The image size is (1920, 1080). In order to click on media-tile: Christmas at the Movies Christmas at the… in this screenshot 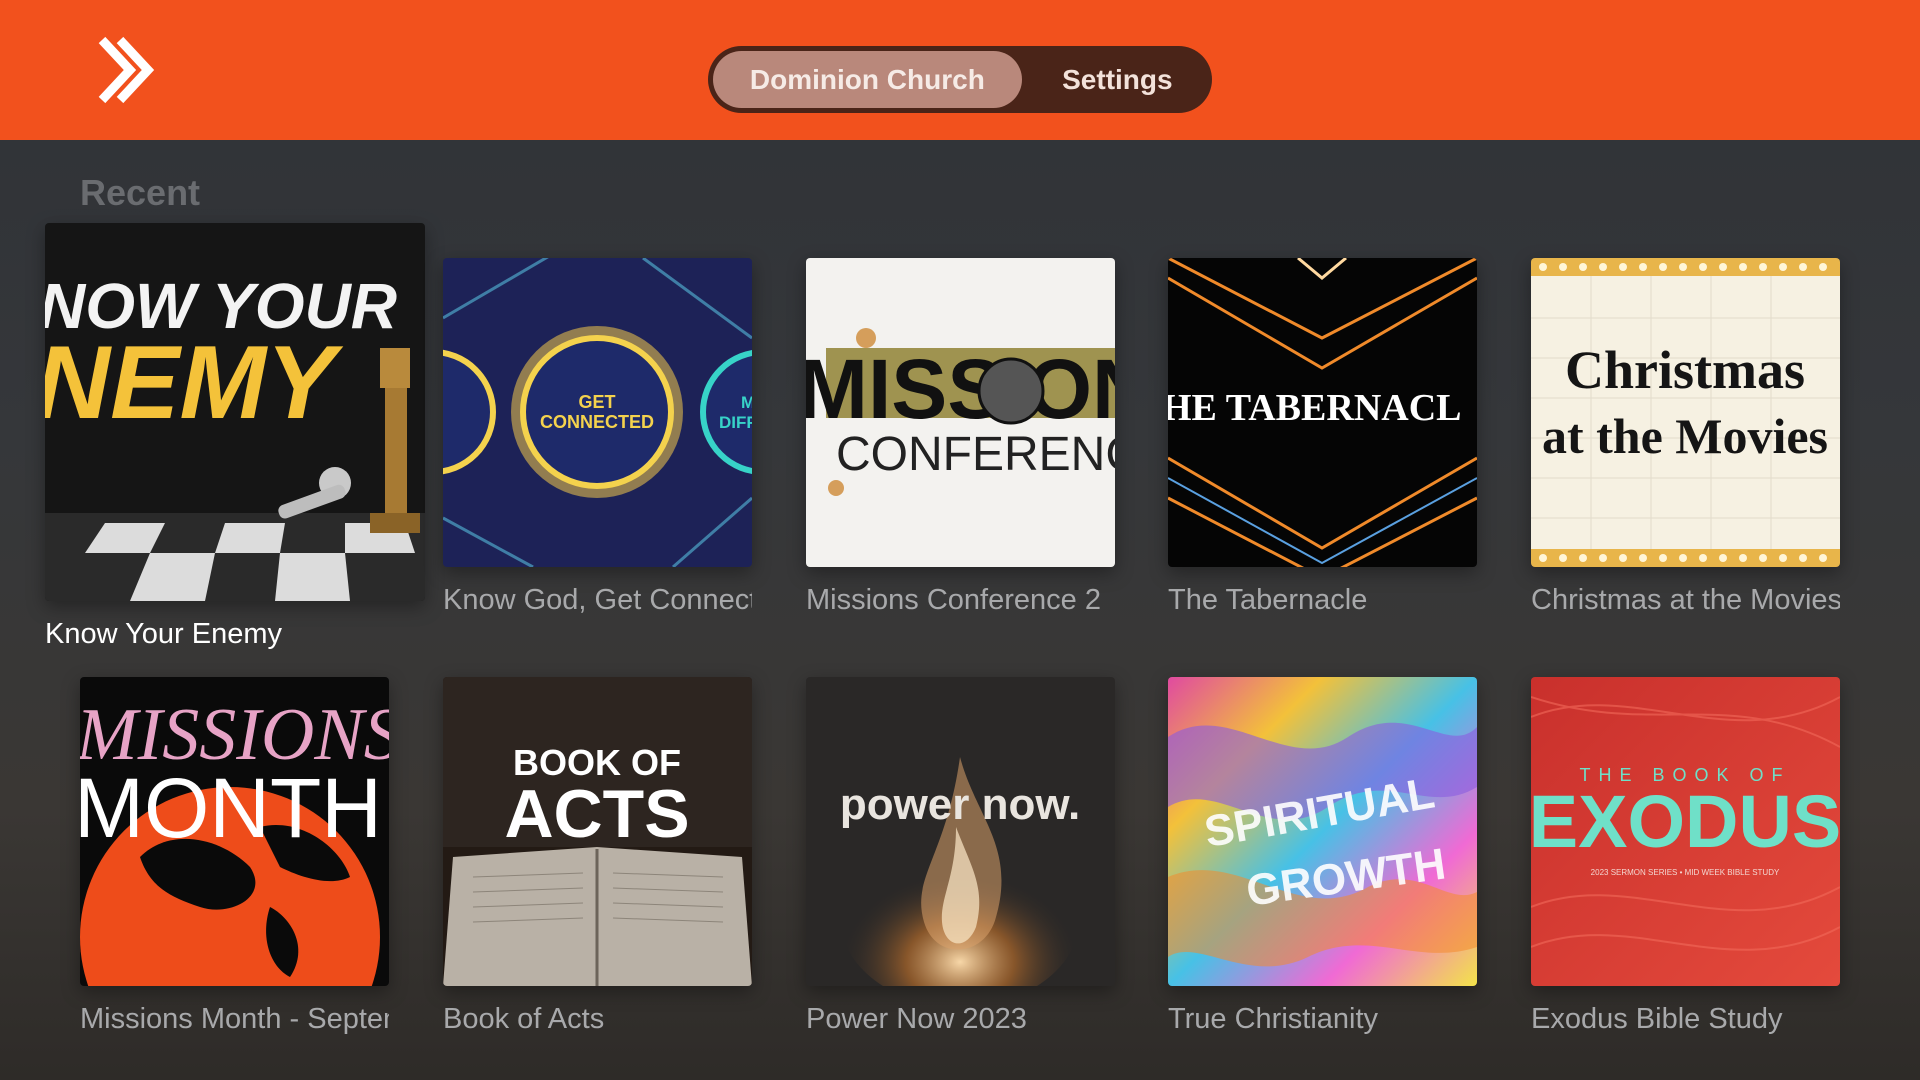, I will do `click(1685, 438)`.